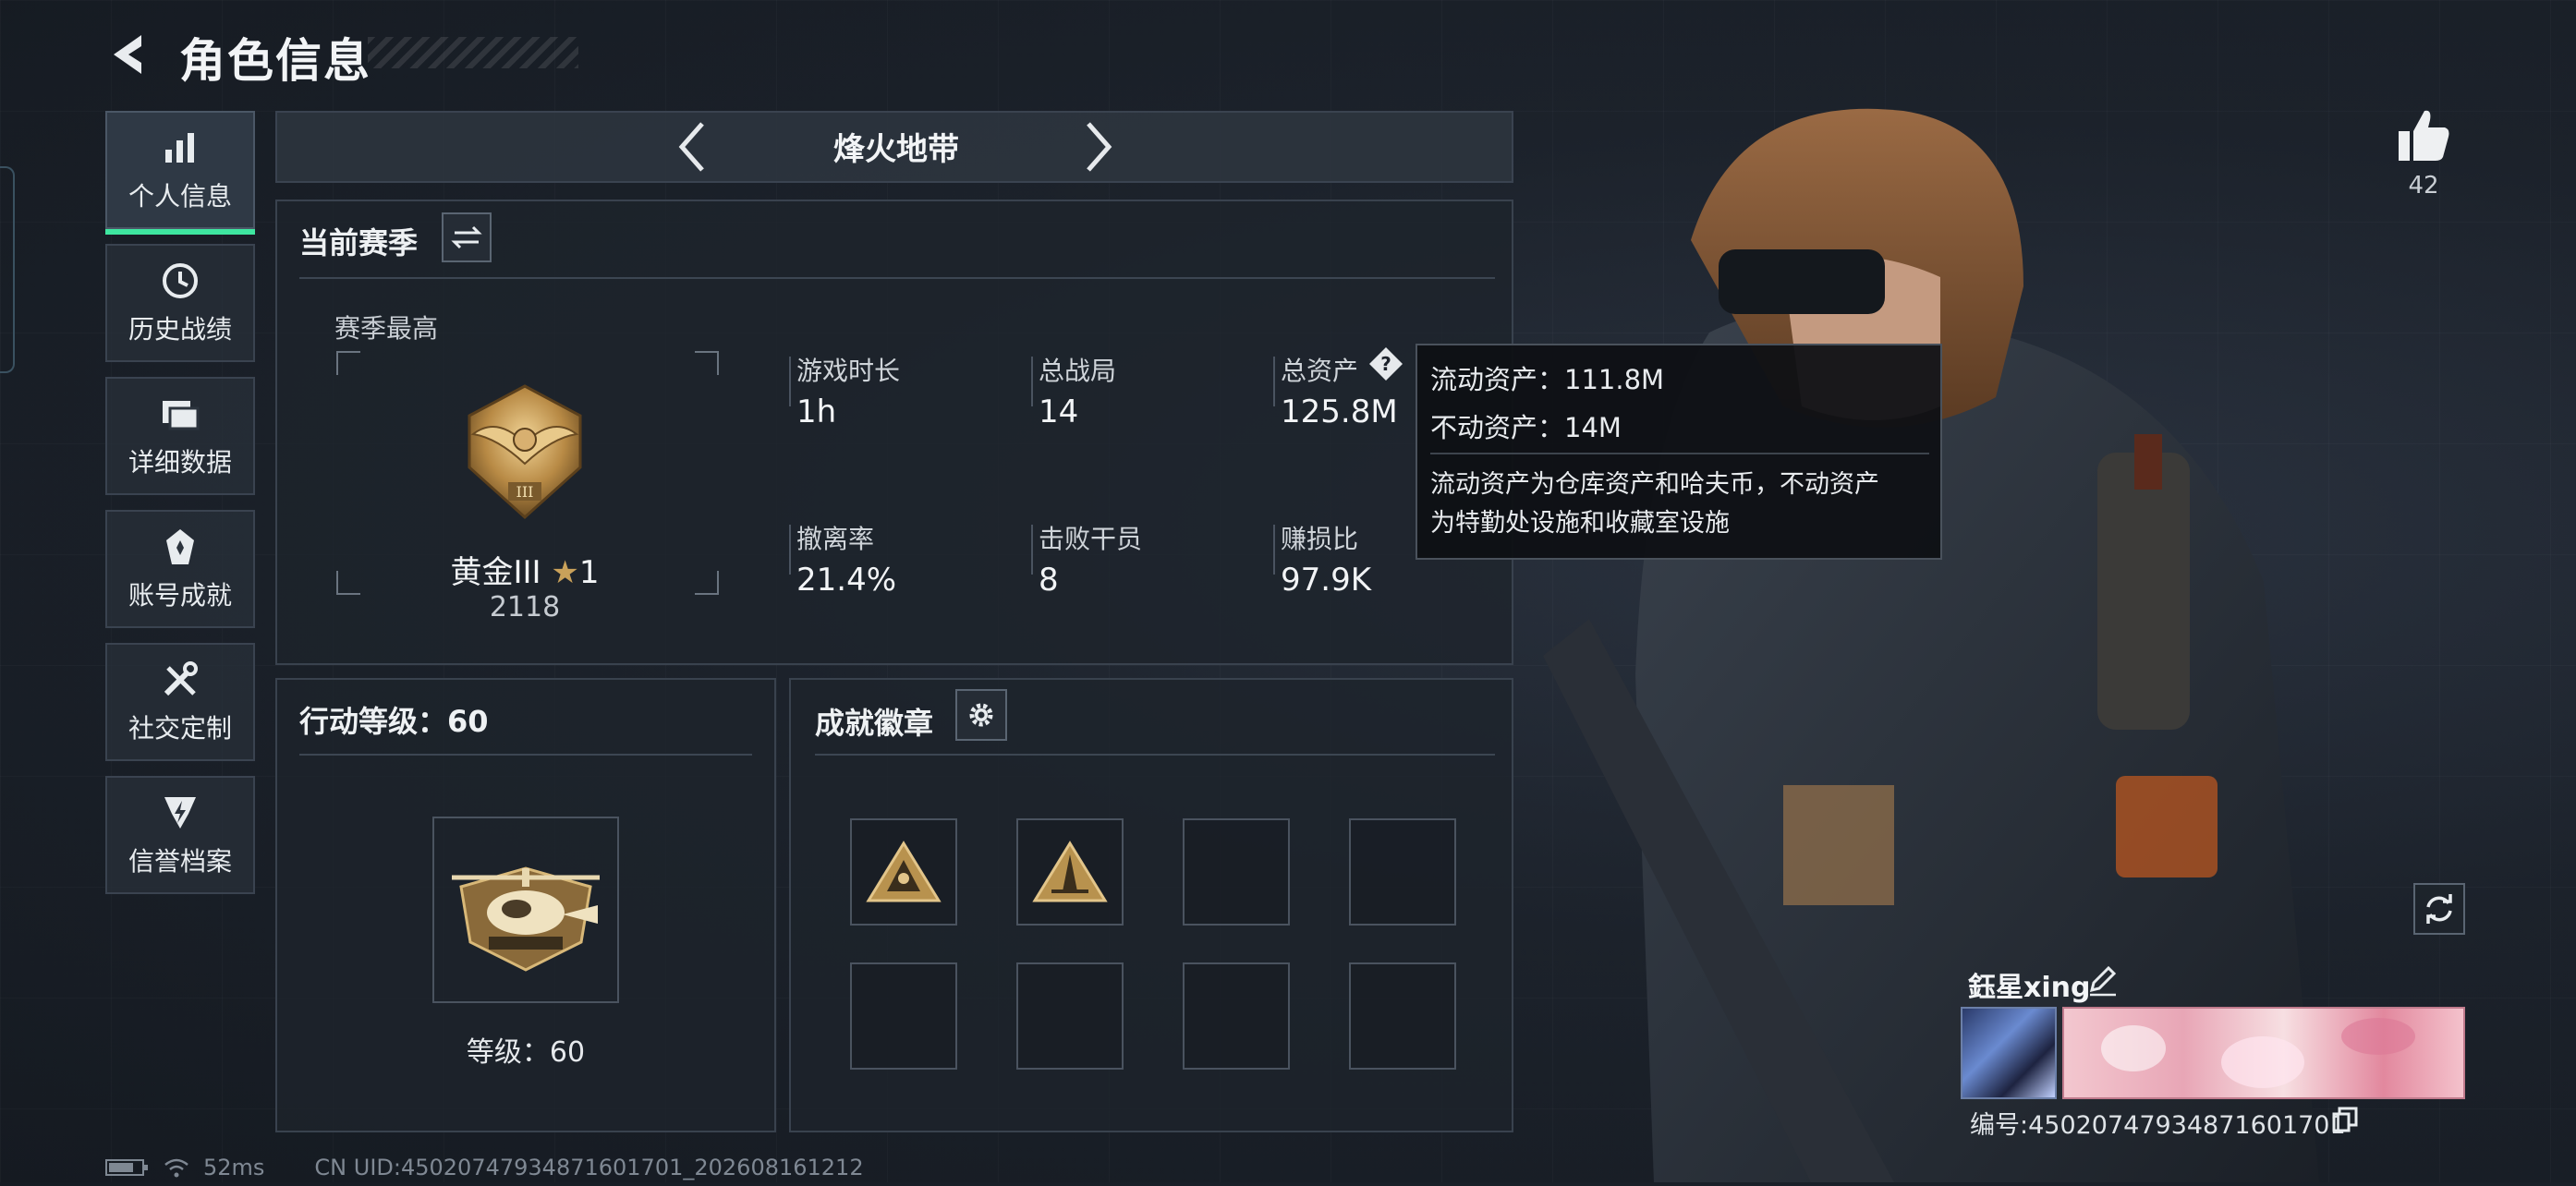 This screenshot has height=1186, width=2576. Describe the element at coordinates (180, 862) in the screenshot. I see `nav-label: 信誉档案` at that location.